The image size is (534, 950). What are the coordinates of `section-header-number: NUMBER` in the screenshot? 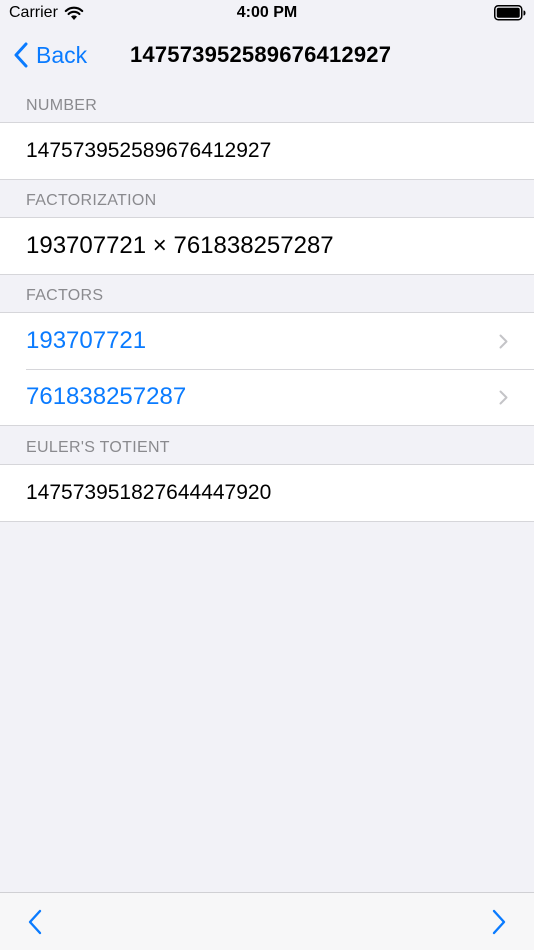 It's located at (62, 105).